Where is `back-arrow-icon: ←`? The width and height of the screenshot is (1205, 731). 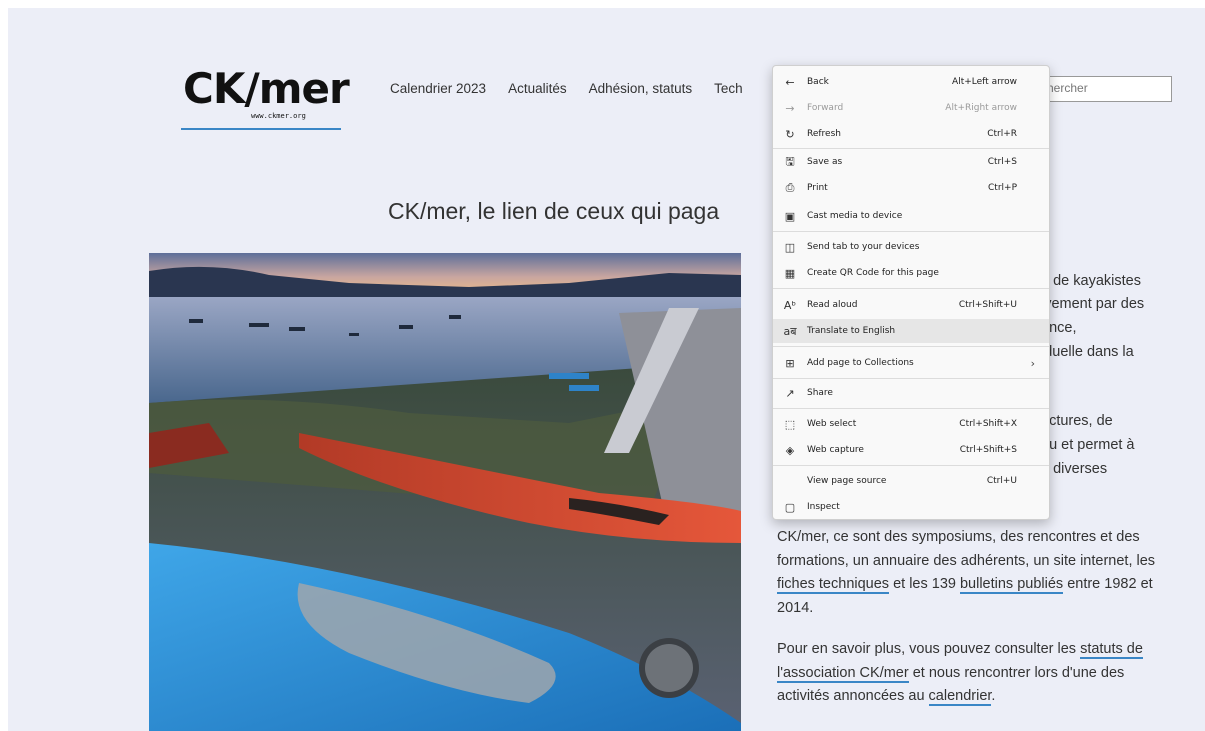
back-arrow-icon: ← is located at coordinates (790, 82).